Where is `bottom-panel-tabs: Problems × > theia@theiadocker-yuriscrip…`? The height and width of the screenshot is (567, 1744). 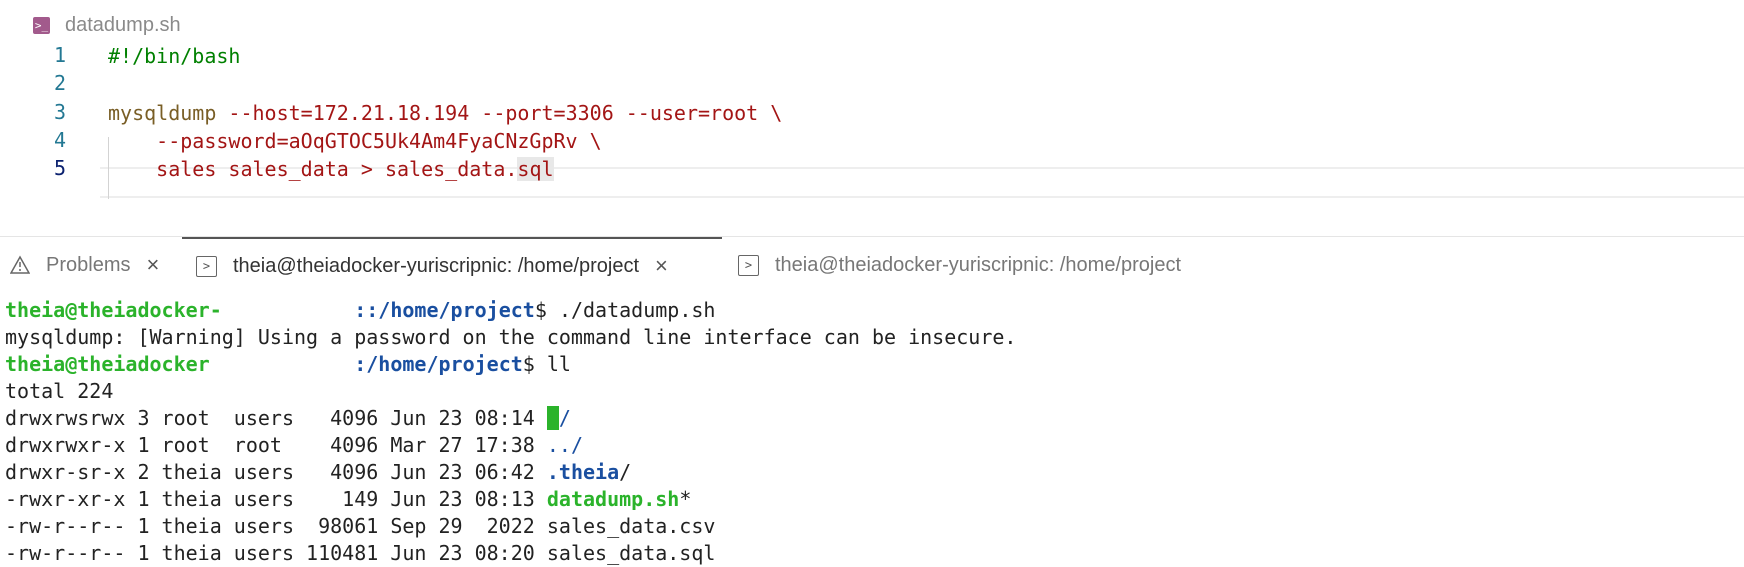
bottom-panel-tabs: Problems × > theia@theiadocker-yuriscrip… is located at coordinates (872, 265).